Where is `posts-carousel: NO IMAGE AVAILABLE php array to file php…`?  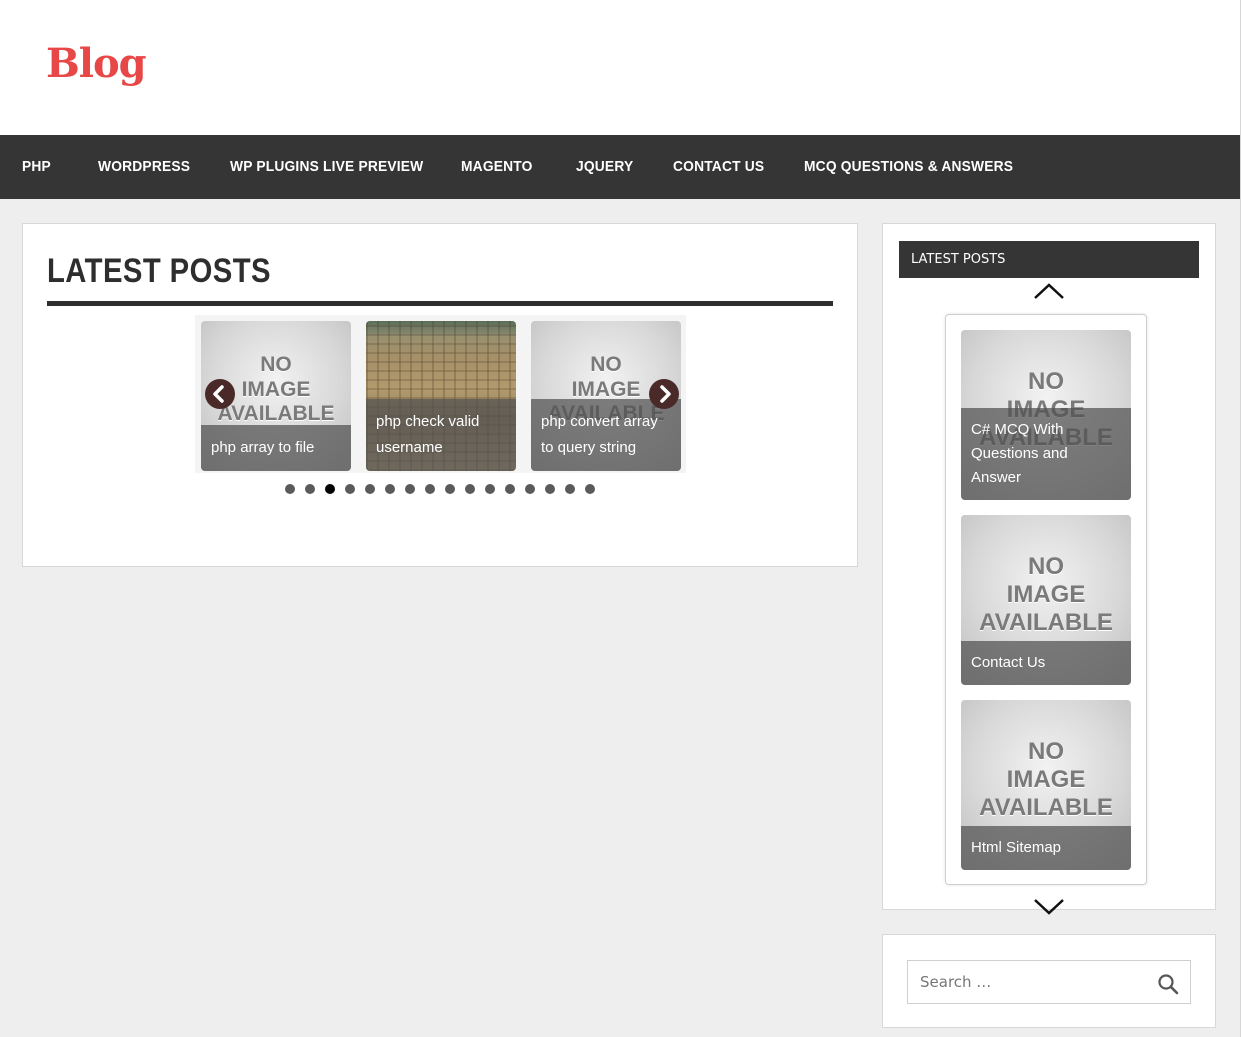 posts-carousel: NO IMAGE AVAILABLE php array to file php… is located at coordinates (440, 394).